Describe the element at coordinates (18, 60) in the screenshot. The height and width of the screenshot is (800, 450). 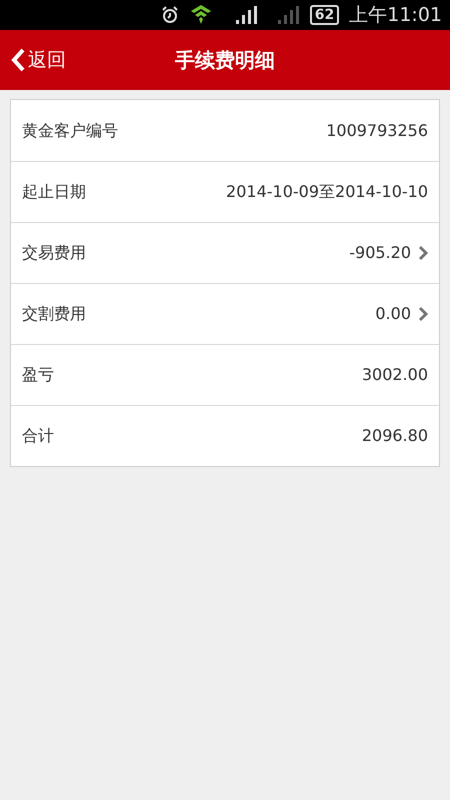
I see `chevron-left-icon` at that location.